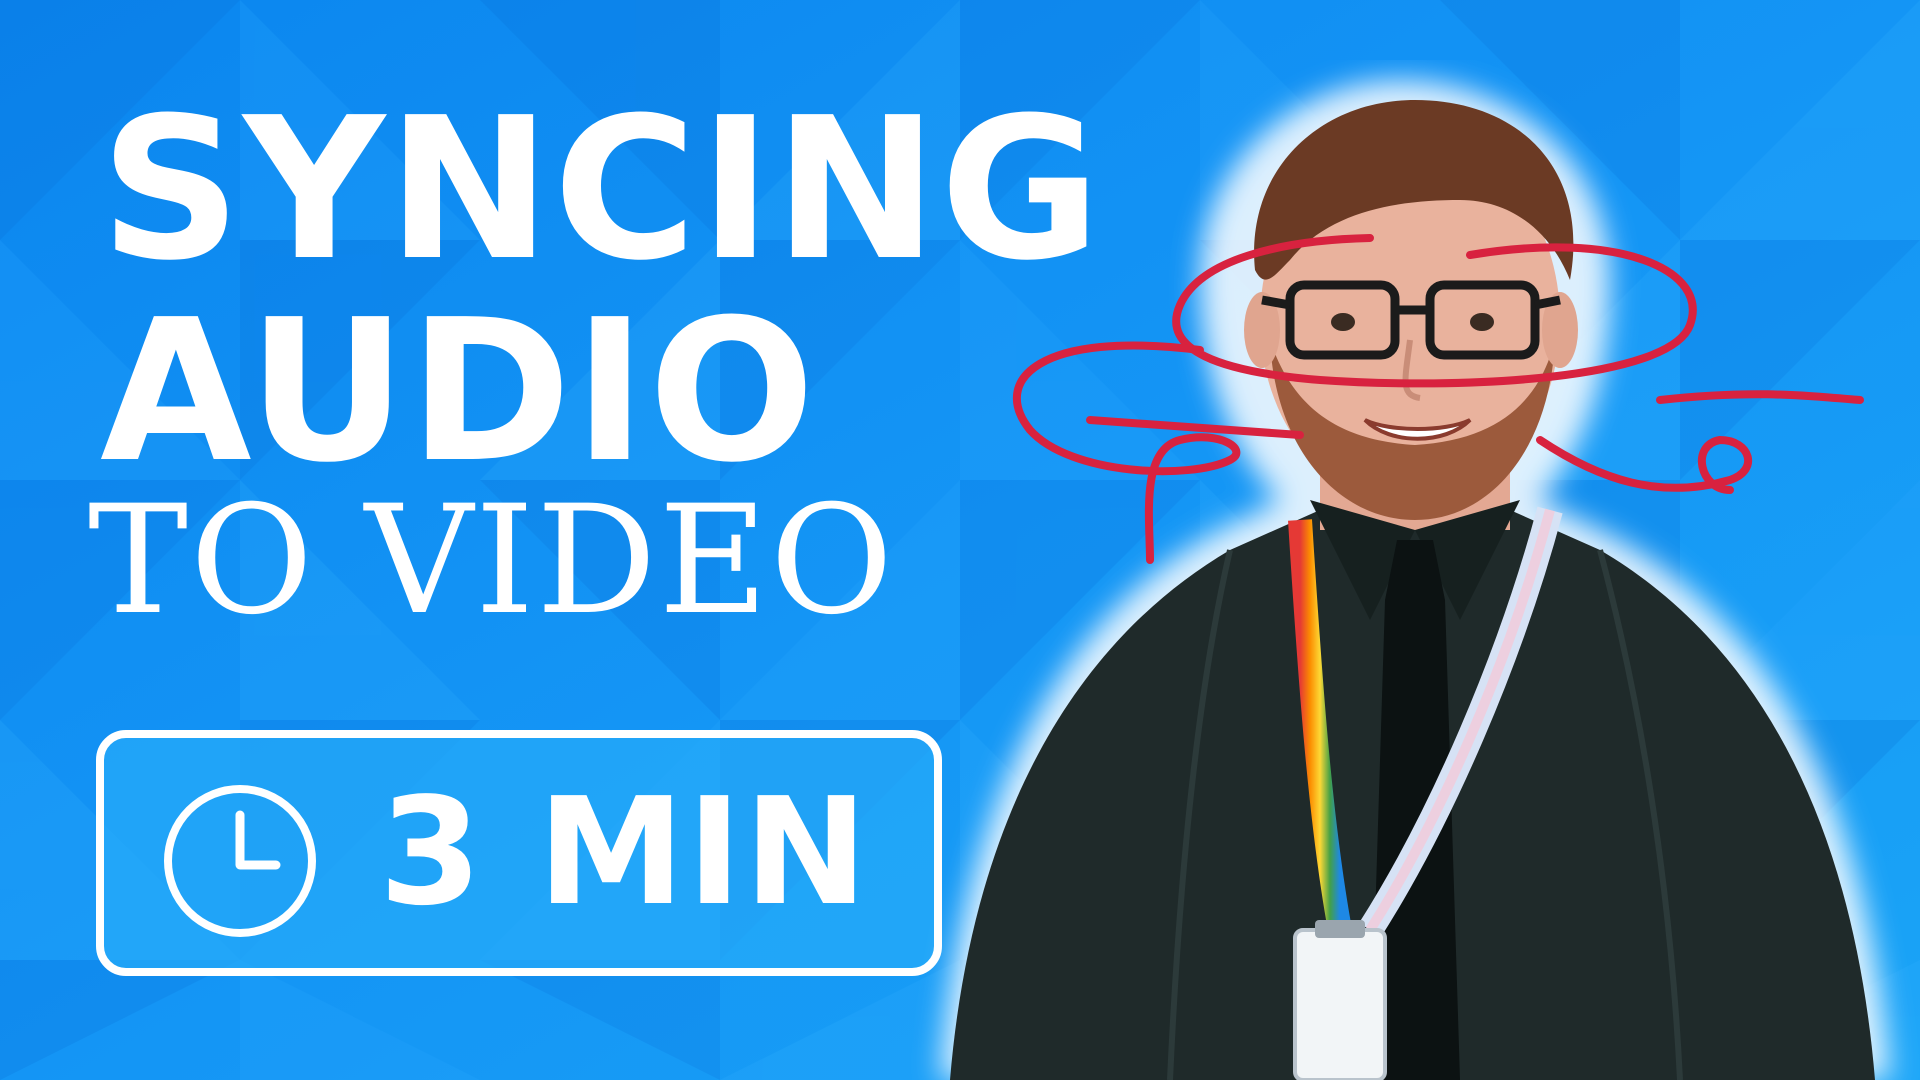  What do you see at coordinates (240, 861) in the screenshot?
I see `clock-icon` at bounding box center [240, 861].